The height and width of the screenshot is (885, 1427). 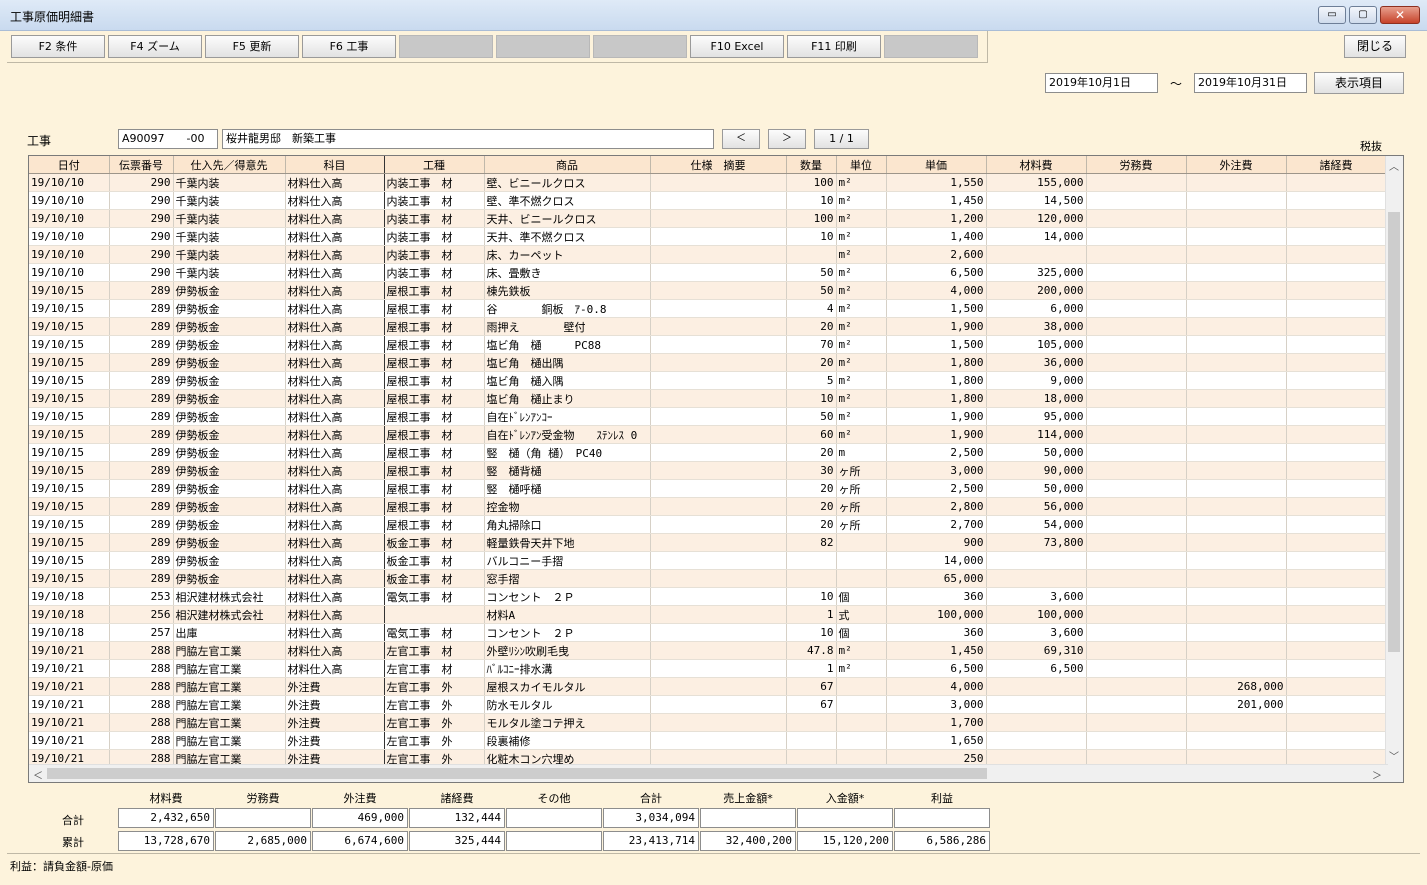 I want to click on table-cell: 門脇左官工業, so click(x=229, y=704).